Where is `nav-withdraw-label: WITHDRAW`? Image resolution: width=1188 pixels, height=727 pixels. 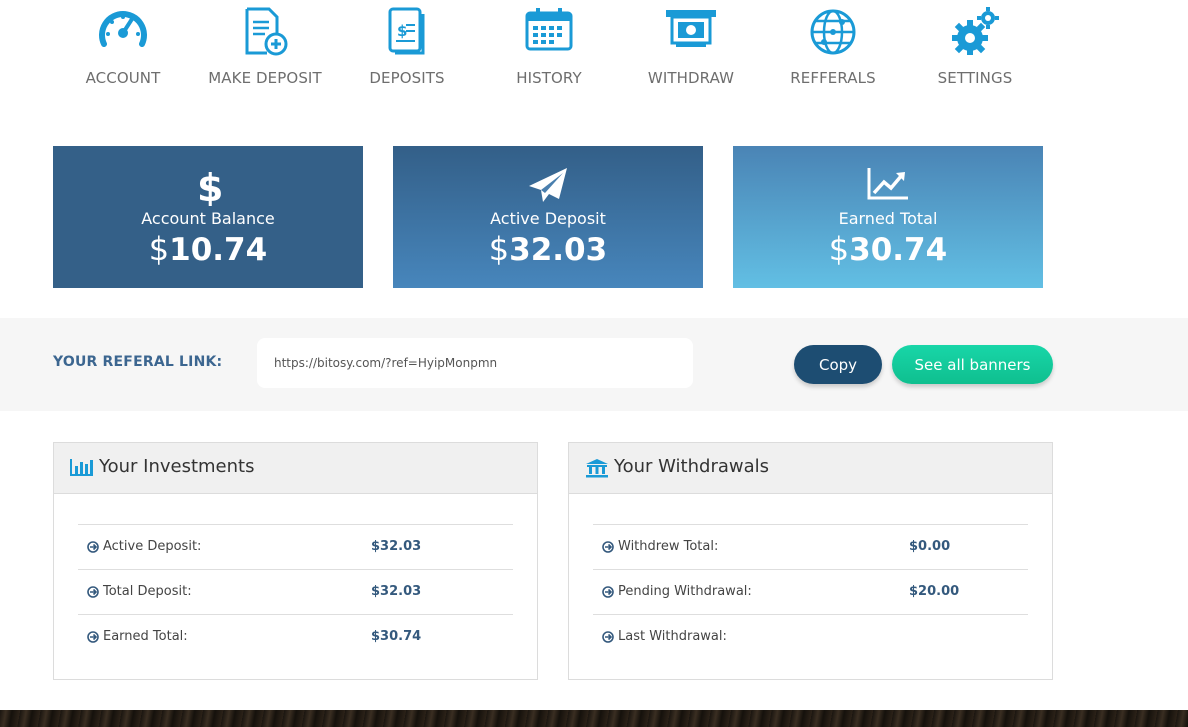 nav-withdraw-label: WITHDRAW is located at coordinates (691, 78).